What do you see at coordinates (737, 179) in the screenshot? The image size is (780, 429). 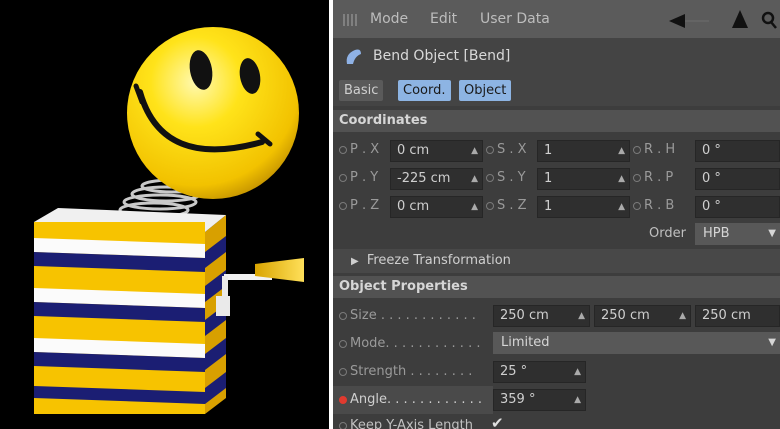 I see `rp-field: 0 °` at bounding box center [737, 179].